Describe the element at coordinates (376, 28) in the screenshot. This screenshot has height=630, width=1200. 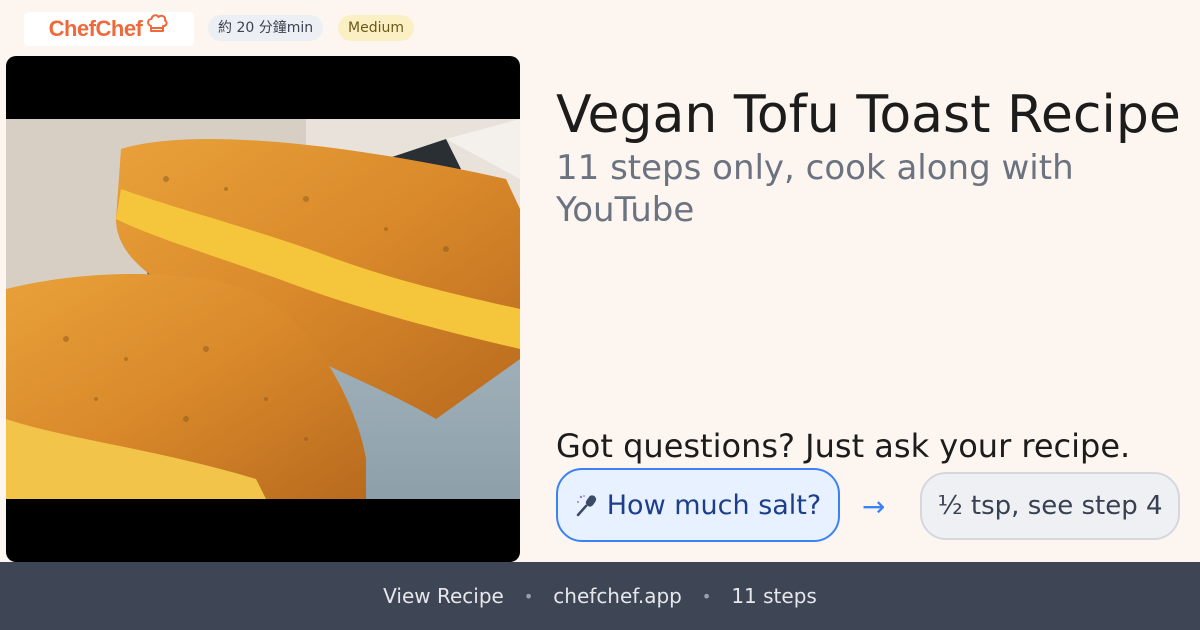
I see `difficulty-badge: Medium` at that location.